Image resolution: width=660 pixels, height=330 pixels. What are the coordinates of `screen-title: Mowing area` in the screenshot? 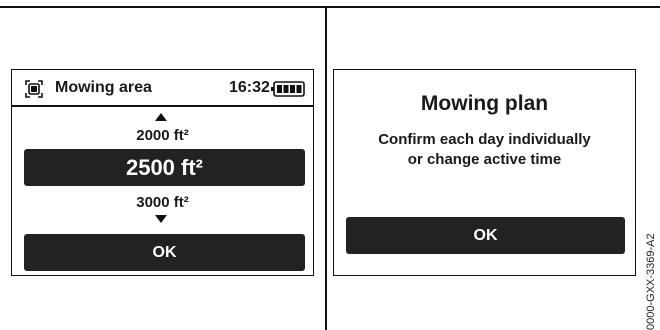 It's located at (103, 87).